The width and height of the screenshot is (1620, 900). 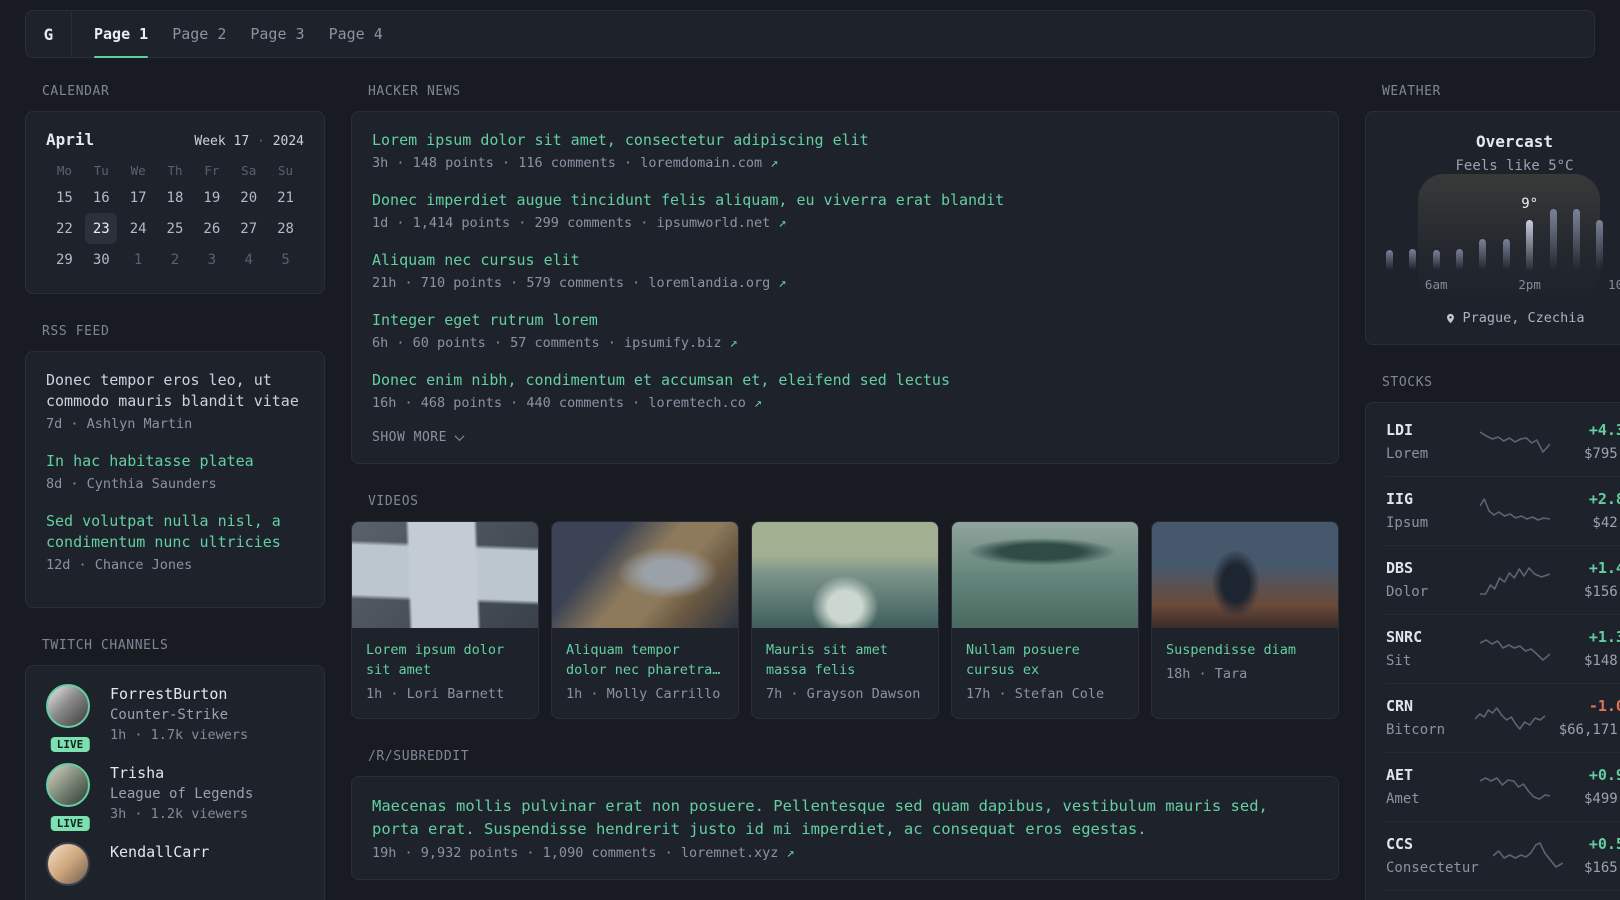 I want to click on calendar-day: 29, so click(x=64, y=259).